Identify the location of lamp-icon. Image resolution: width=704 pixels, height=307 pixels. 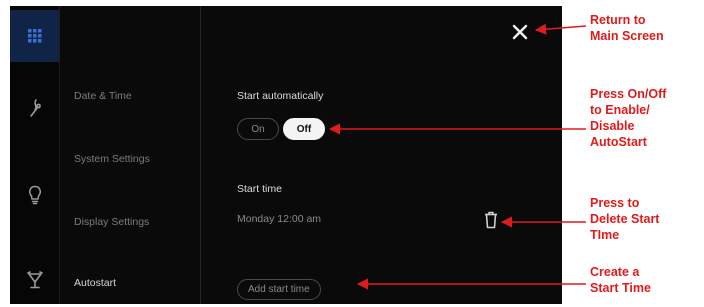
(34, 280).